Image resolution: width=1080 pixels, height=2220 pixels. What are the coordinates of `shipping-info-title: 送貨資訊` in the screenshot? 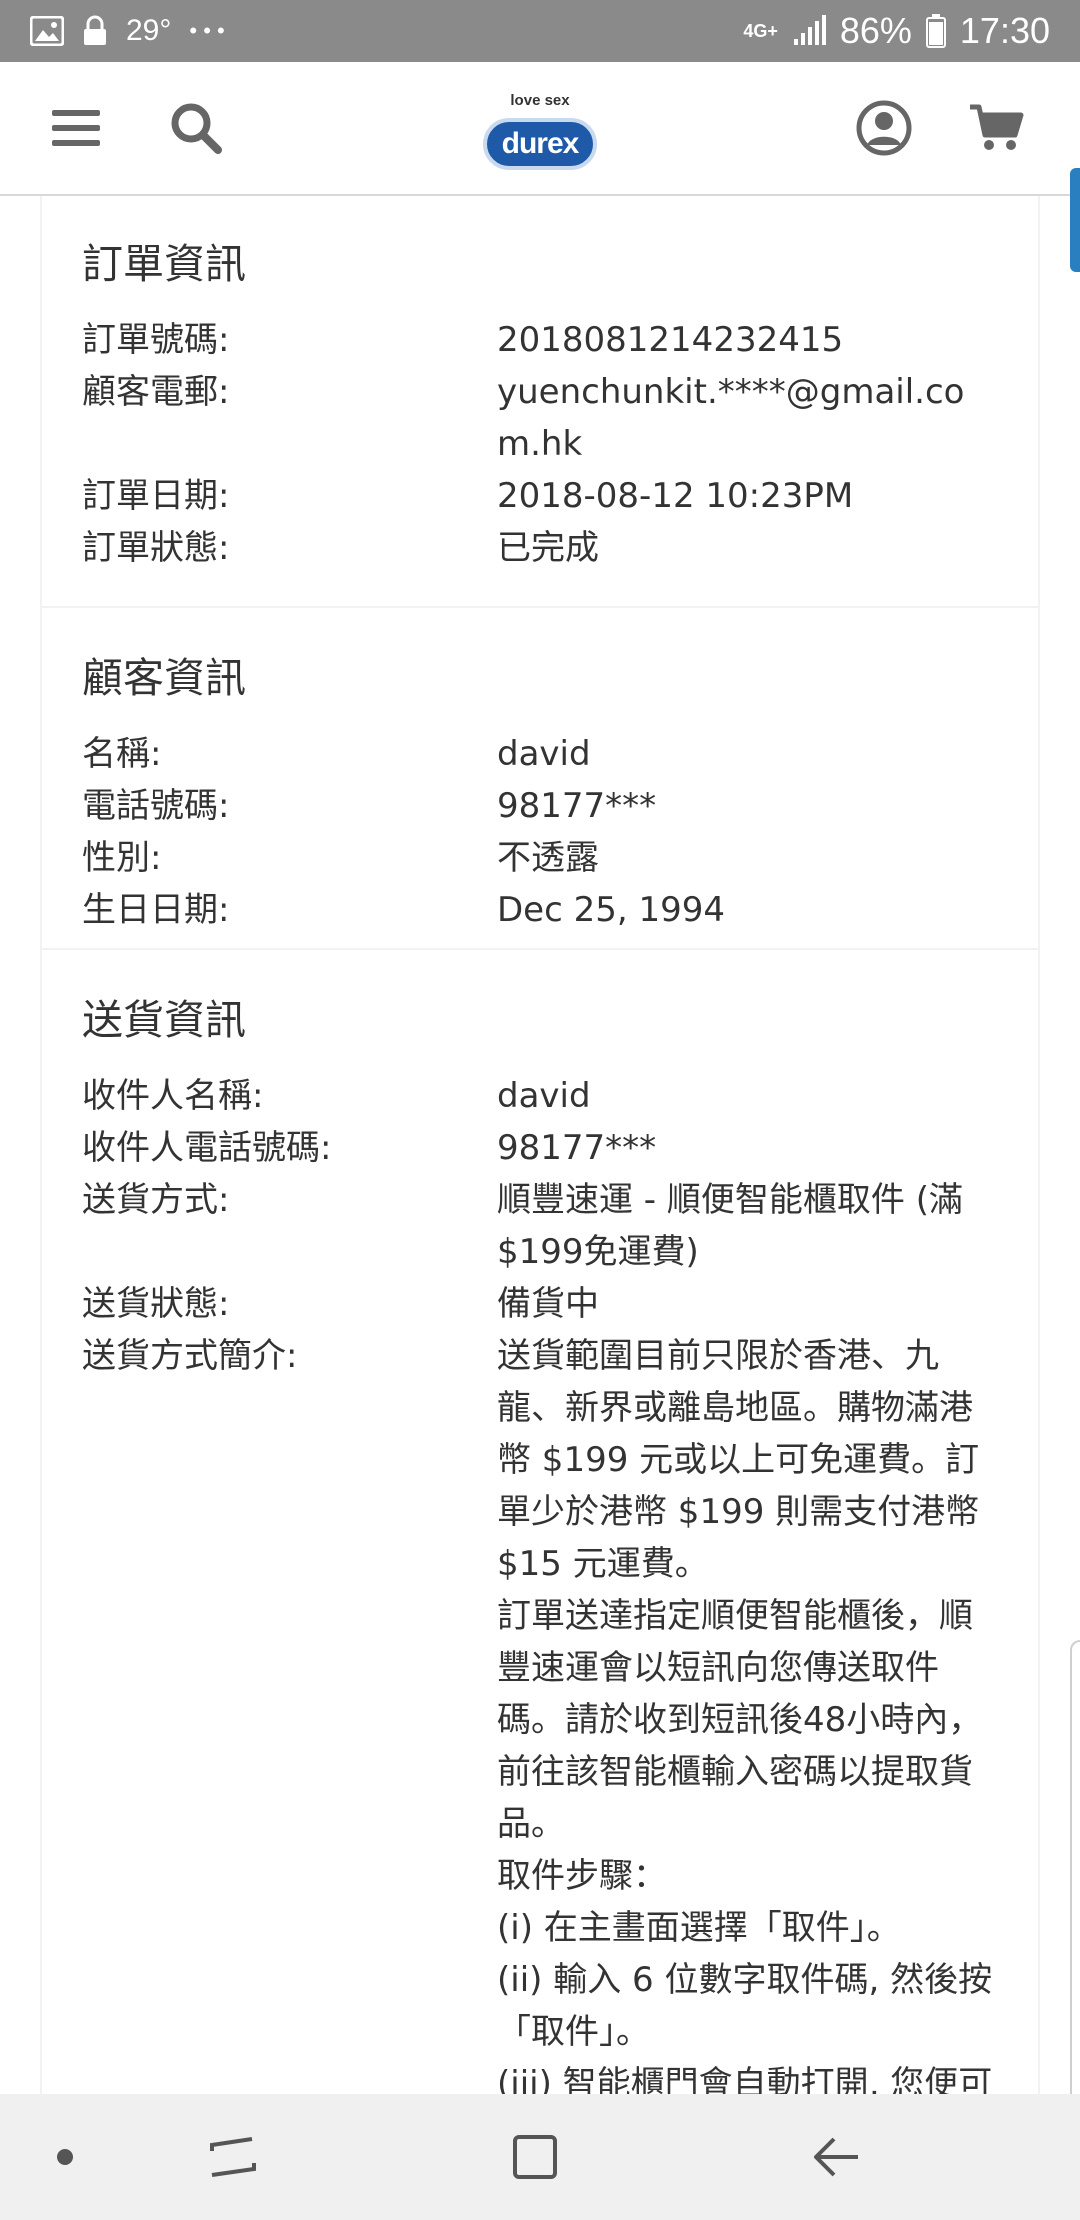 It's located at (164, 1020).